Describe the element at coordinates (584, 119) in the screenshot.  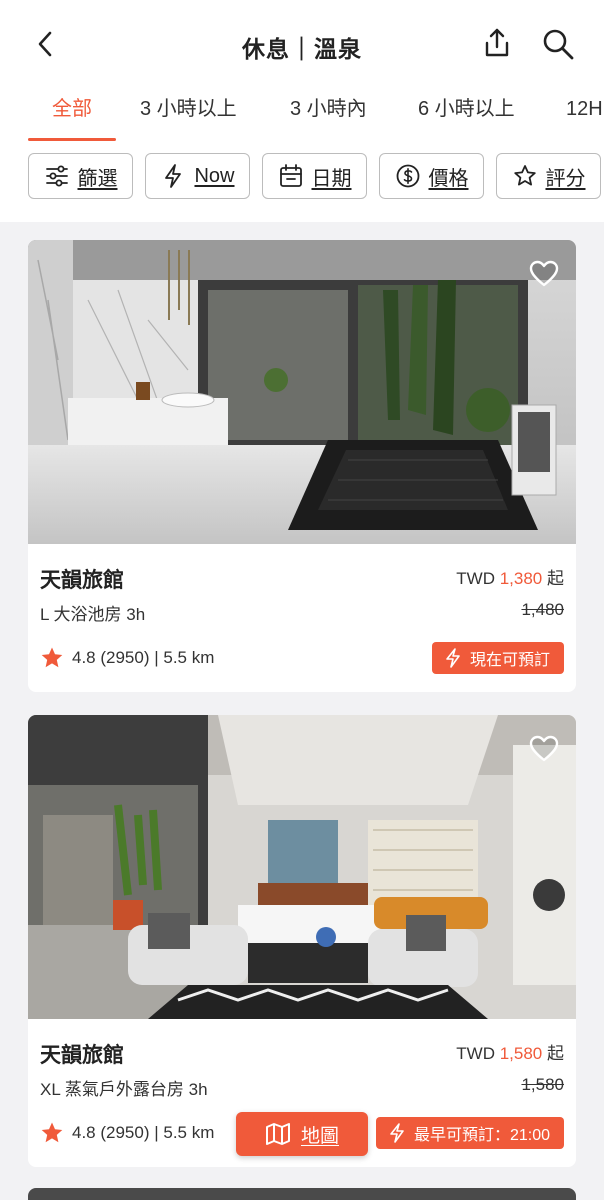
I see `tab-12h: 12H` at that location.